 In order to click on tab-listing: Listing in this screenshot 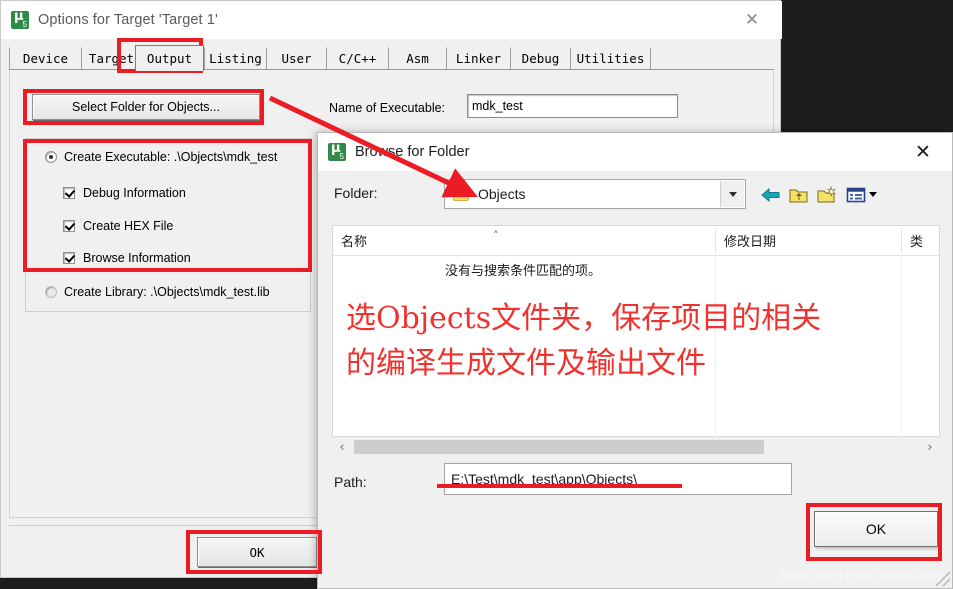, I will do `click(235, 58)`.